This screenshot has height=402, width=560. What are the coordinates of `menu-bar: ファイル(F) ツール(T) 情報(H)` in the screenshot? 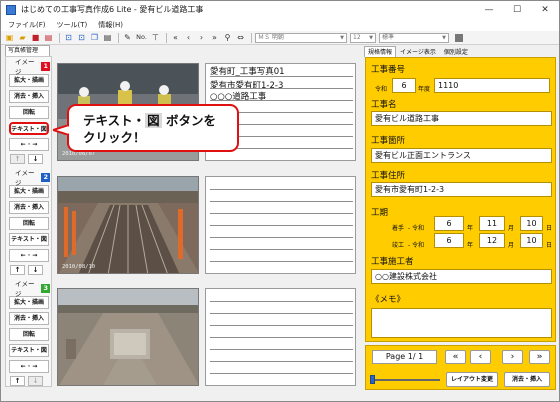 It's located at (280, 24).